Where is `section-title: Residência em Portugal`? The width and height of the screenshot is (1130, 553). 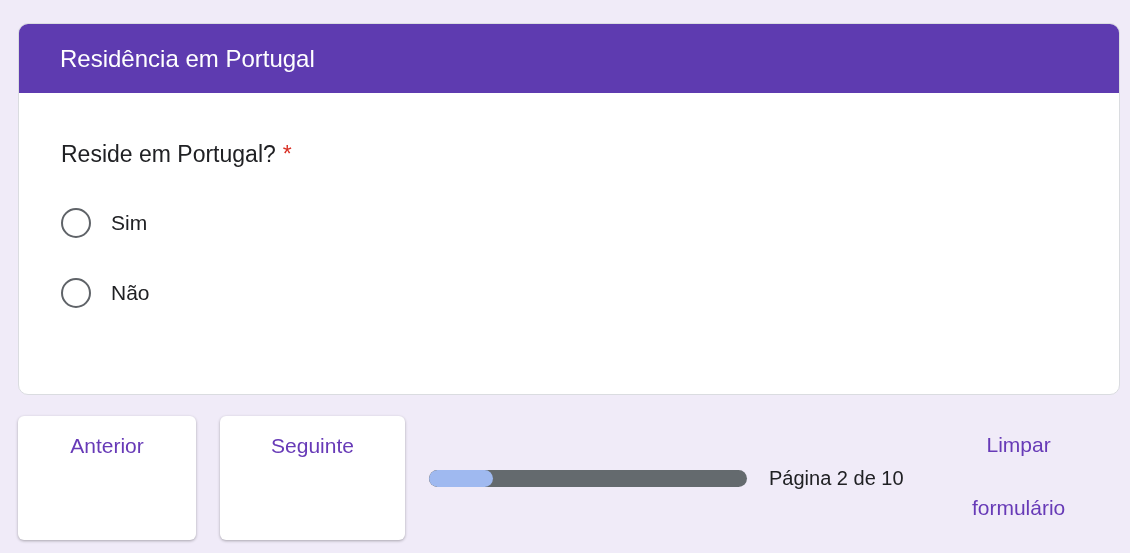 section-title: Residência em Portugal is located at coordinates (187, 58).